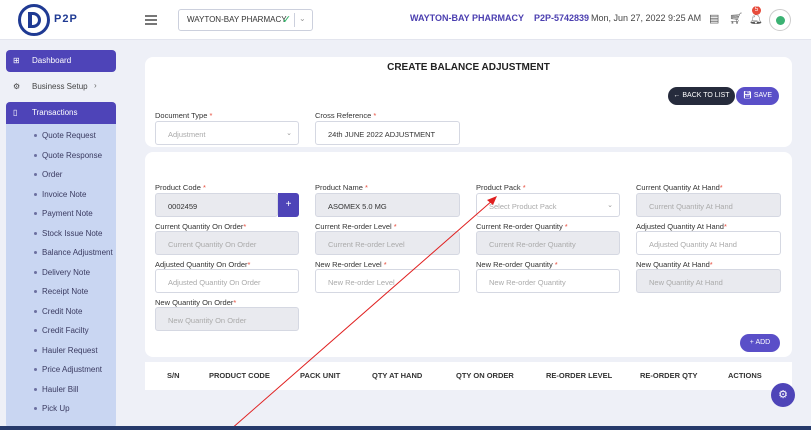 The width and height of the screenshot is (811, 430). I want to click on sidebar-item-business-setup: ⚙ Business Setup ›, so click(61, 87).